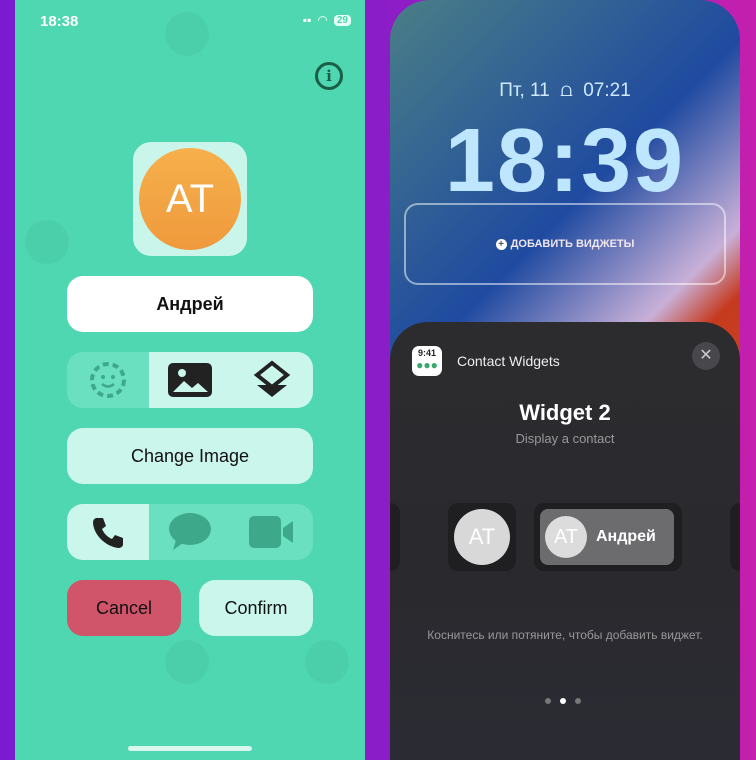  What do you see at coordinates (565, 161) in the screenshot?
I see `lock-clock: 18:39` at bounding box center [565, 161].